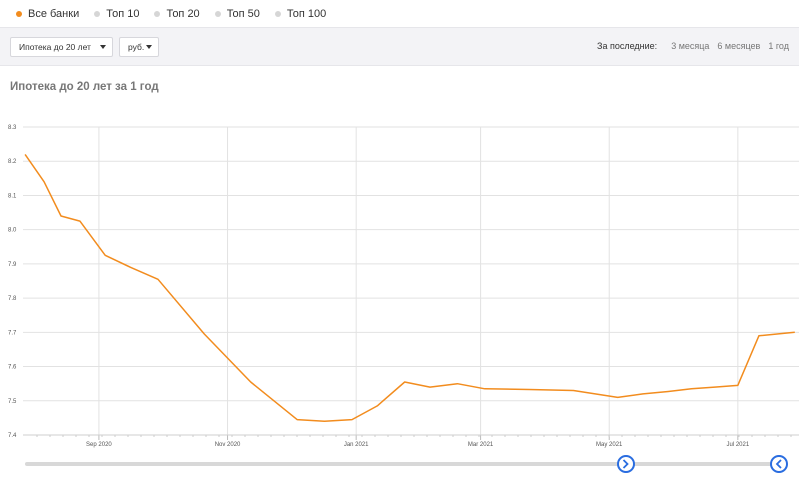 The height and width of the screenshot is (490, 799). What do you see at coordinates (690, 46) in the screenshot?
I see `period-option-3m: 3 месяца` at bounding box center [690, 46].